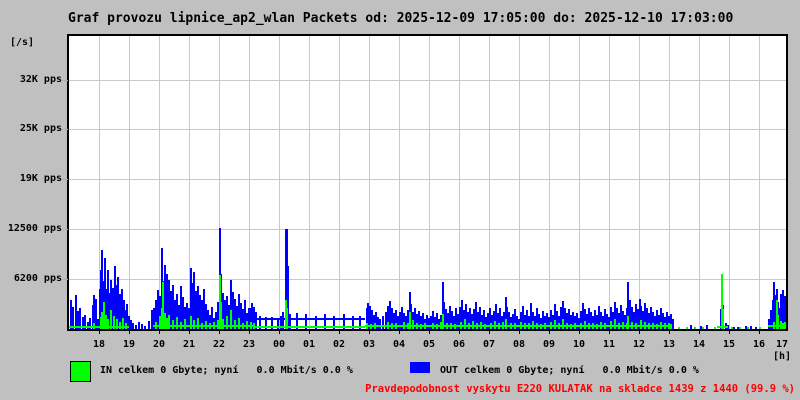 The width and height of the screenshot is (800, 400). Describe the element at coordinates (310, 327) in the screenshot. I see `in-baseline` at that location.